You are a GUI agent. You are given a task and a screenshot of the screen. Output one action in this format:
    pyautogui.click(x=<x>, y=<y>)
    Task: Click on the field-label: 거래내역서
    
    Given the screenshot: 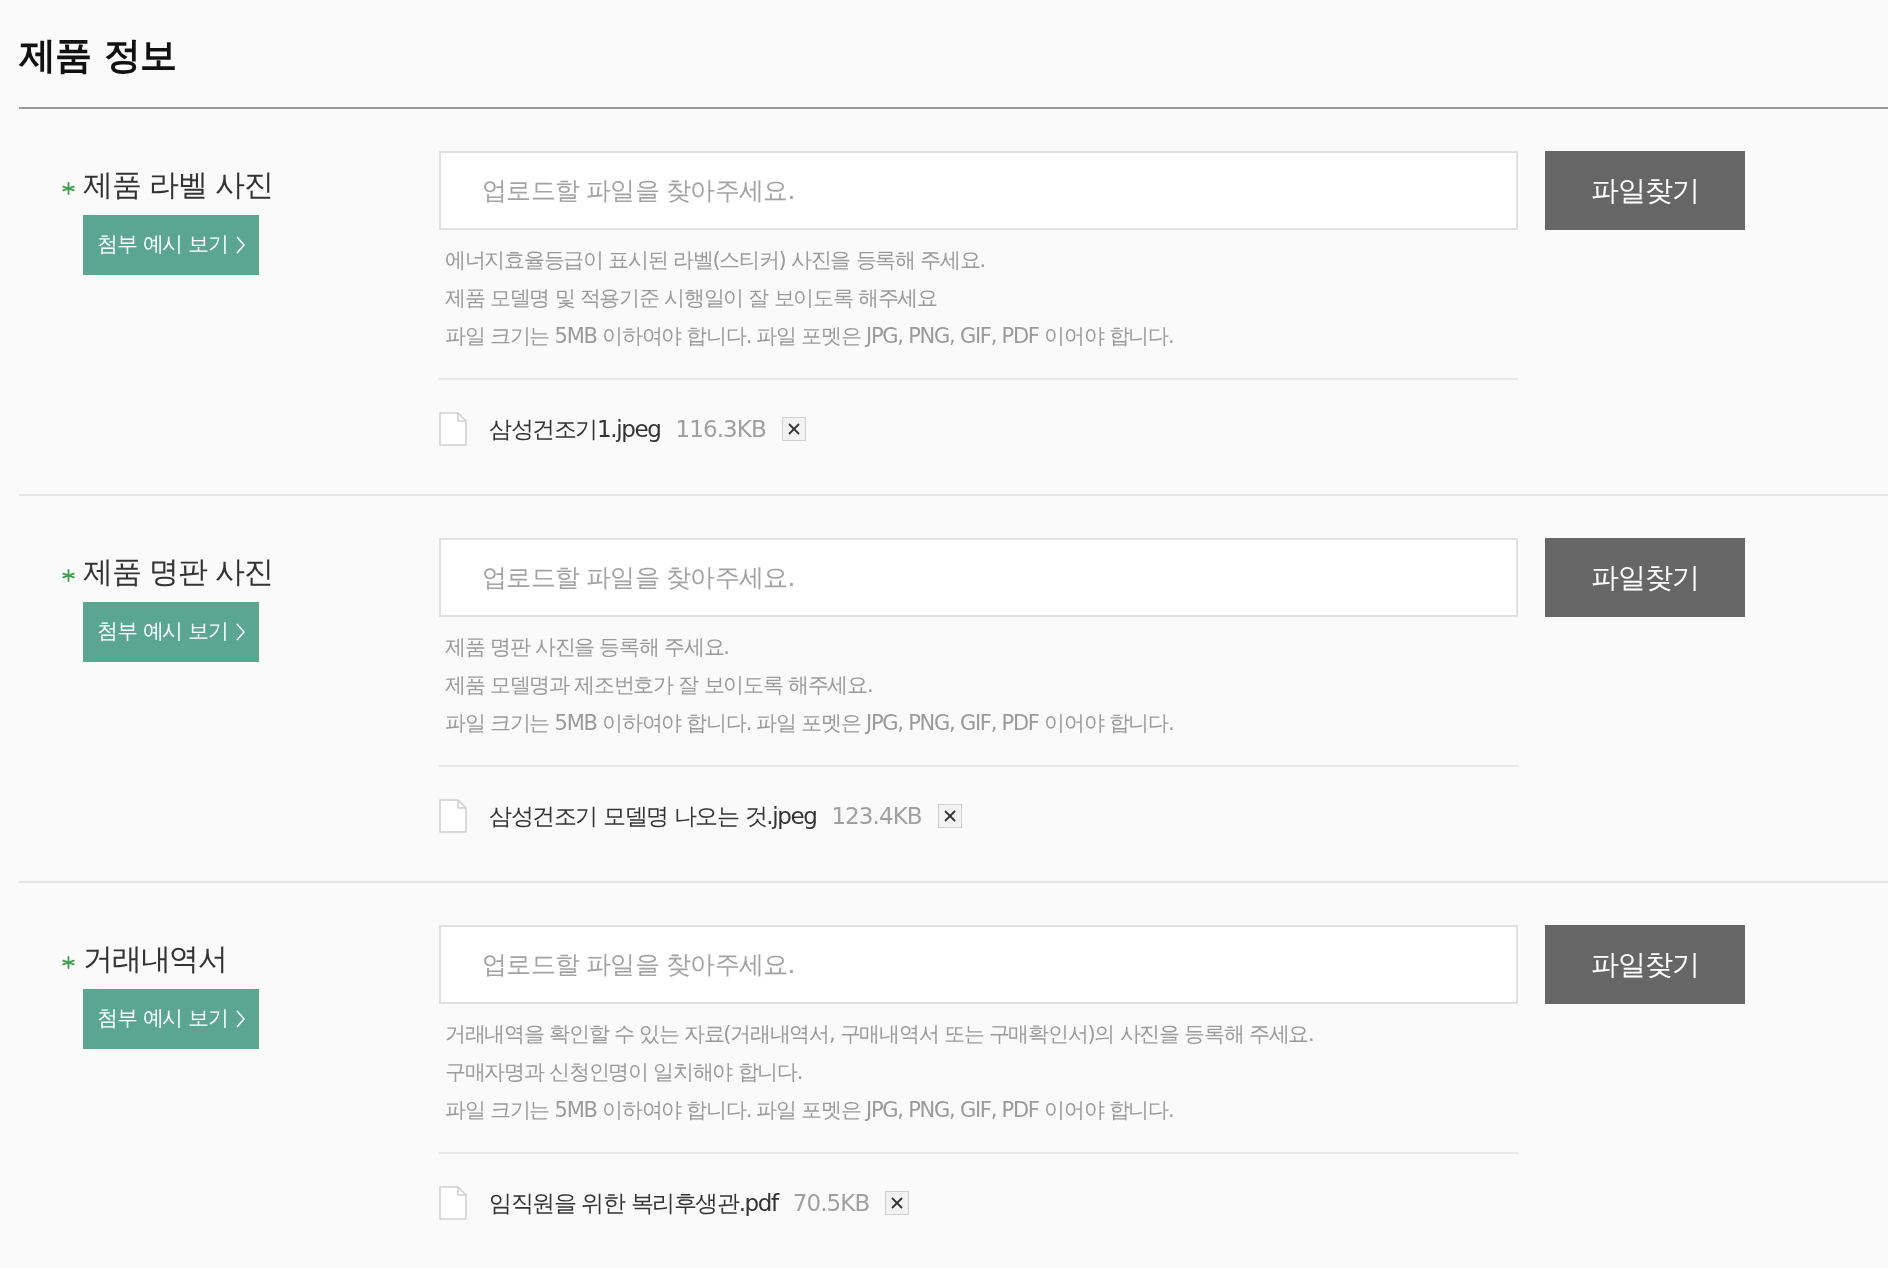 What is the action you would take?
    pyautogui.click(x=155, y=959)
    